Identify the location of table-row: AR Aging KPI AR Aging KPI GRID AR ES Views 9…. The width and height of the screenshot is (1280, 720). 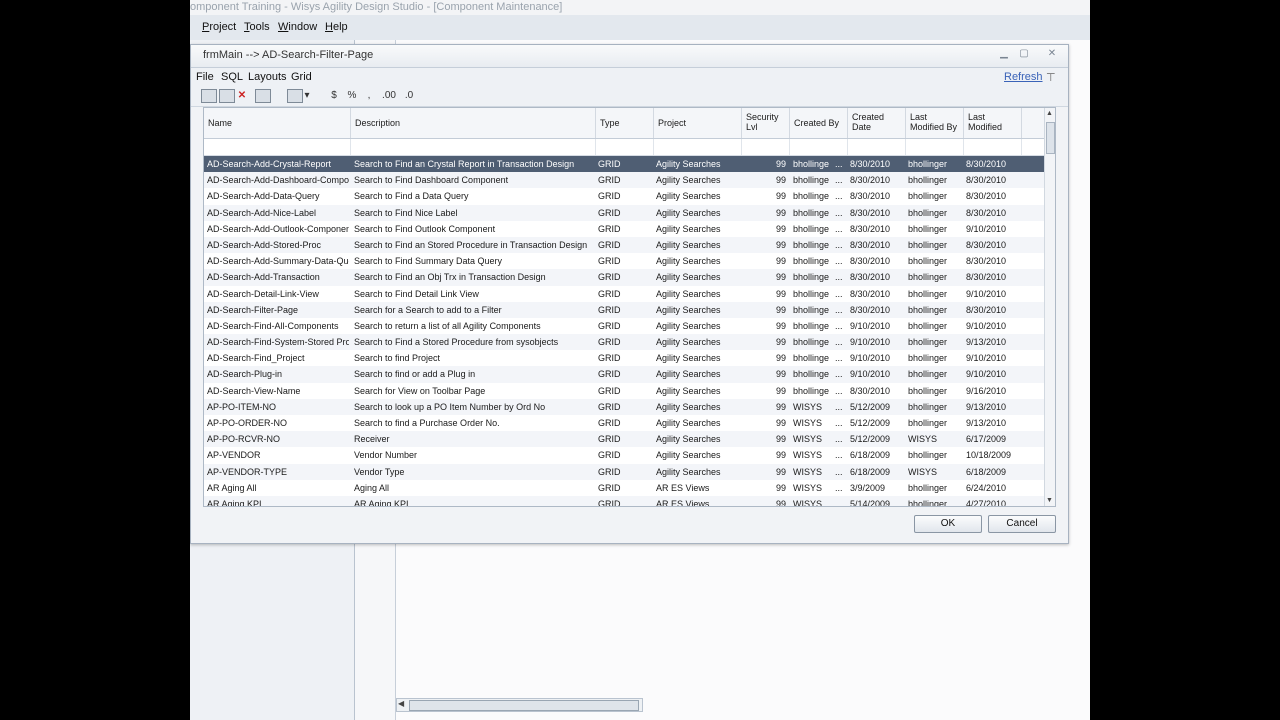
(624, 501).